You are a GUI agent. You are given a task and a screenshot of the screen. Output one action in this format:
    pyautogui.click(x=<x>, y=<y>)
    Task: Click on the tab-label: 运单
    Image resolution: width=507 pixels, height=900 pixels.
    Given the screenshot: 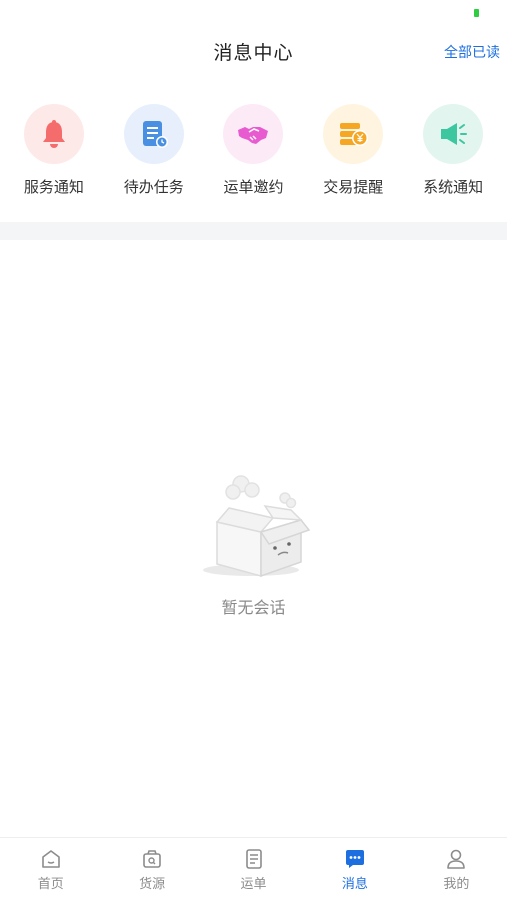 What is the action you would take?
    pyautogui.click(x=253, y=884)
    